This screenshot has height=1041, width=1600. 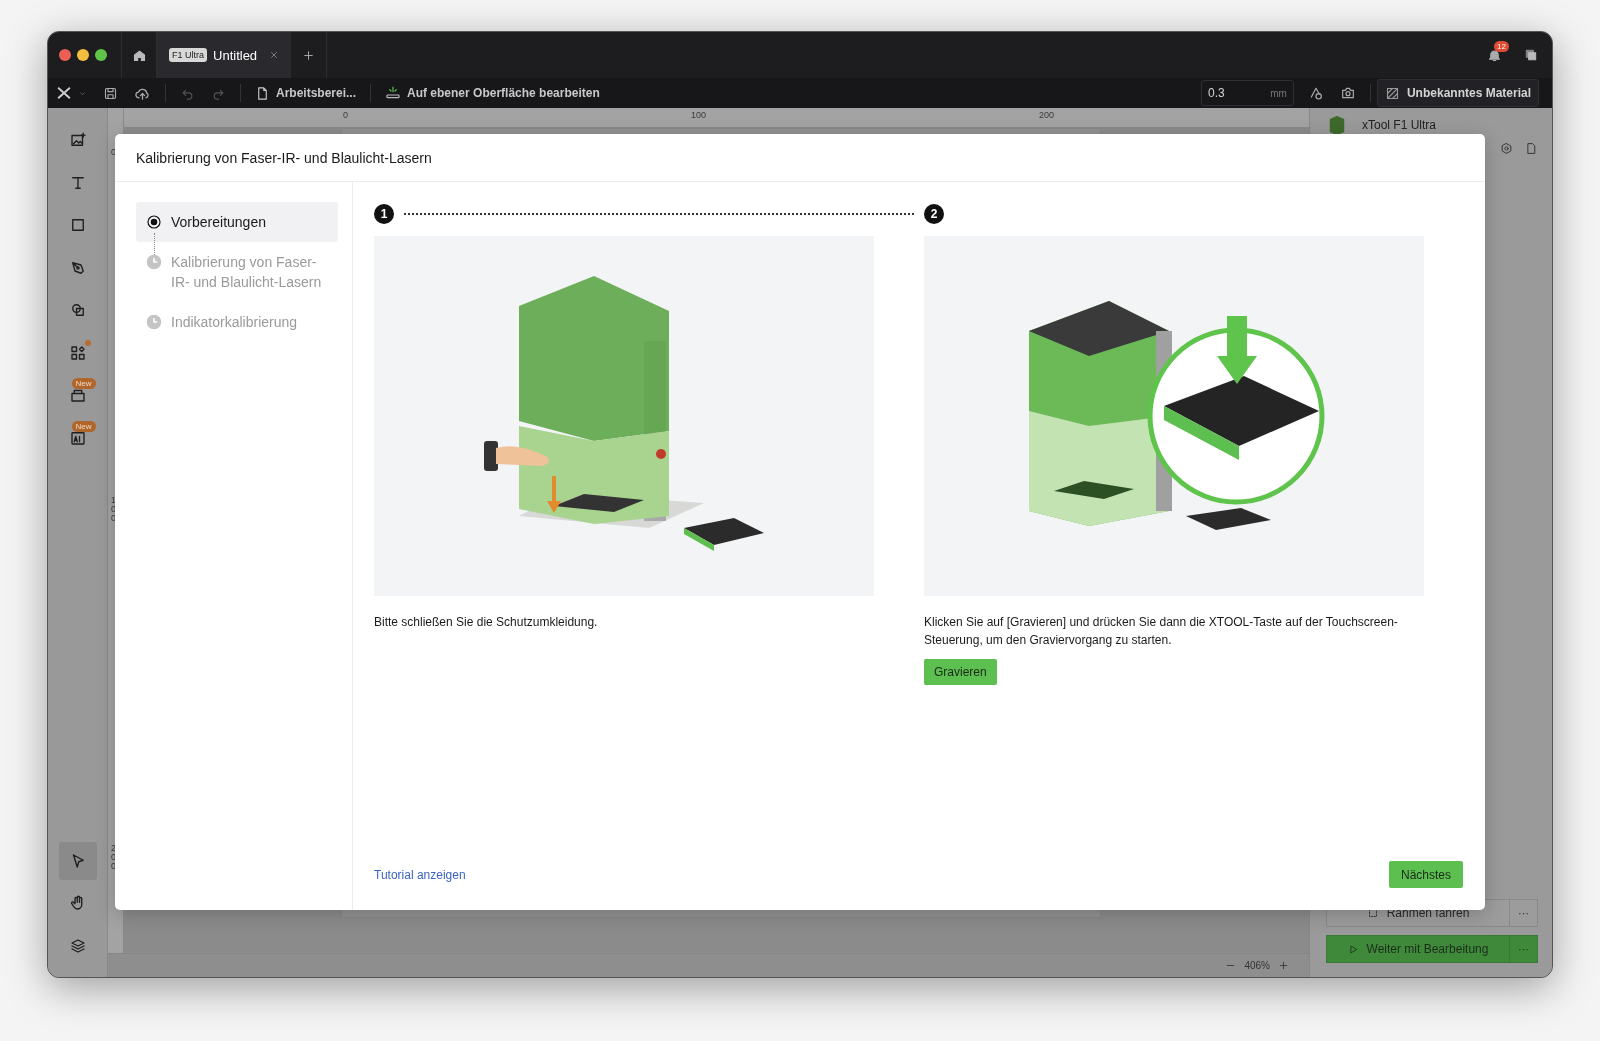 What do you see at coordinates (83, 55) in the screenshot?
I see `minimize-window-button` at bounding box center [83, 55].